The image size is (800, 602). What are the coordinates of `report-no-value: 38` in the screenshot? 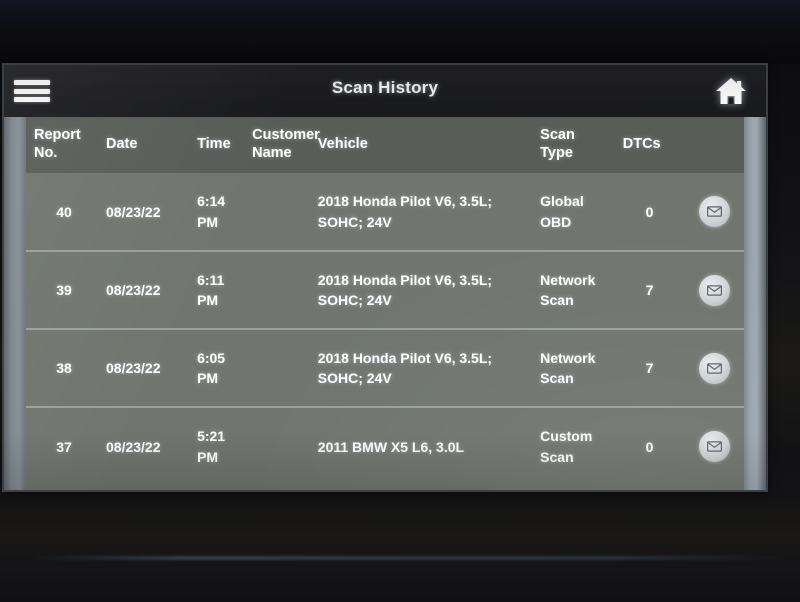 It's located at (64, 368).